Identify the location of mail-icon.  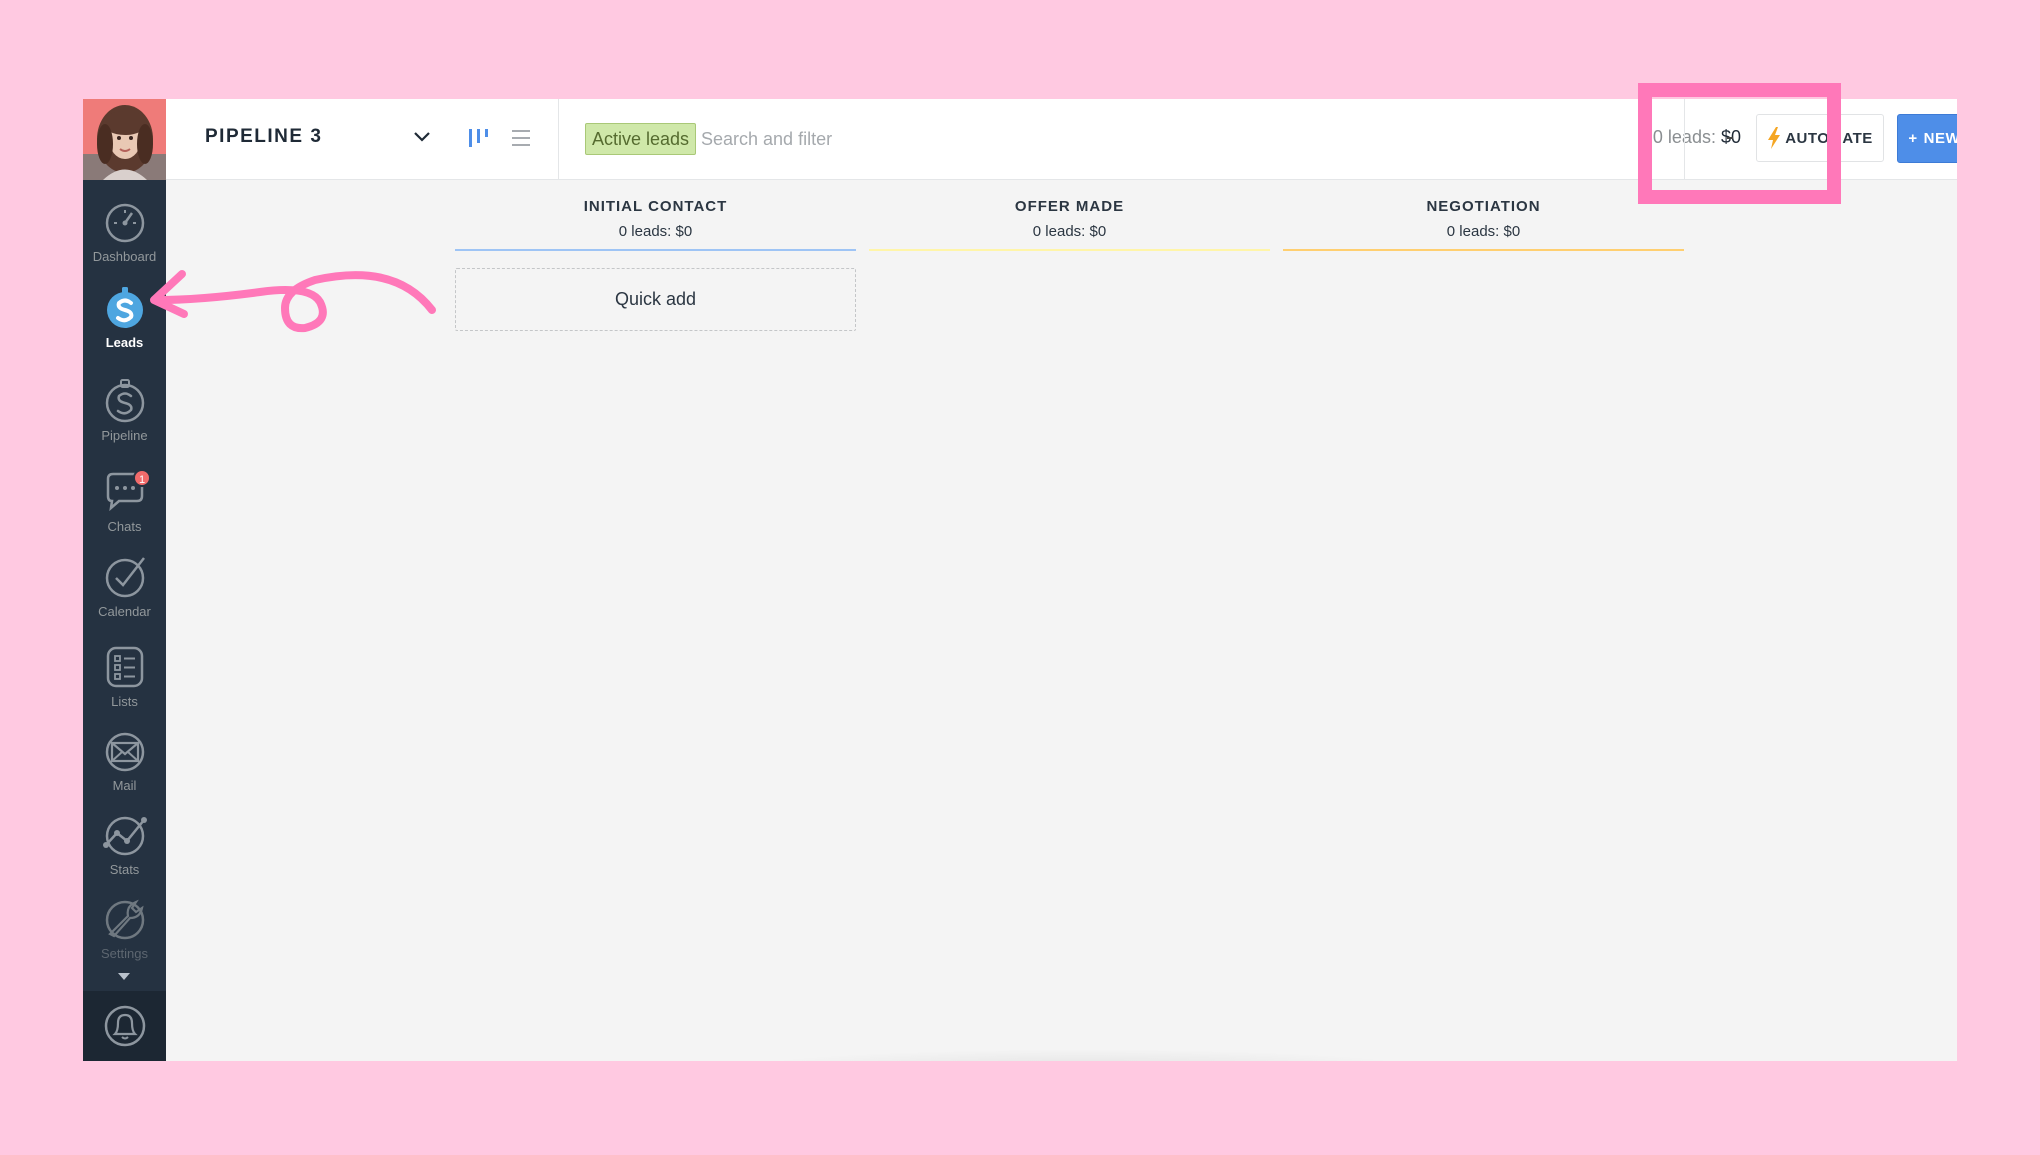
(124, 752).